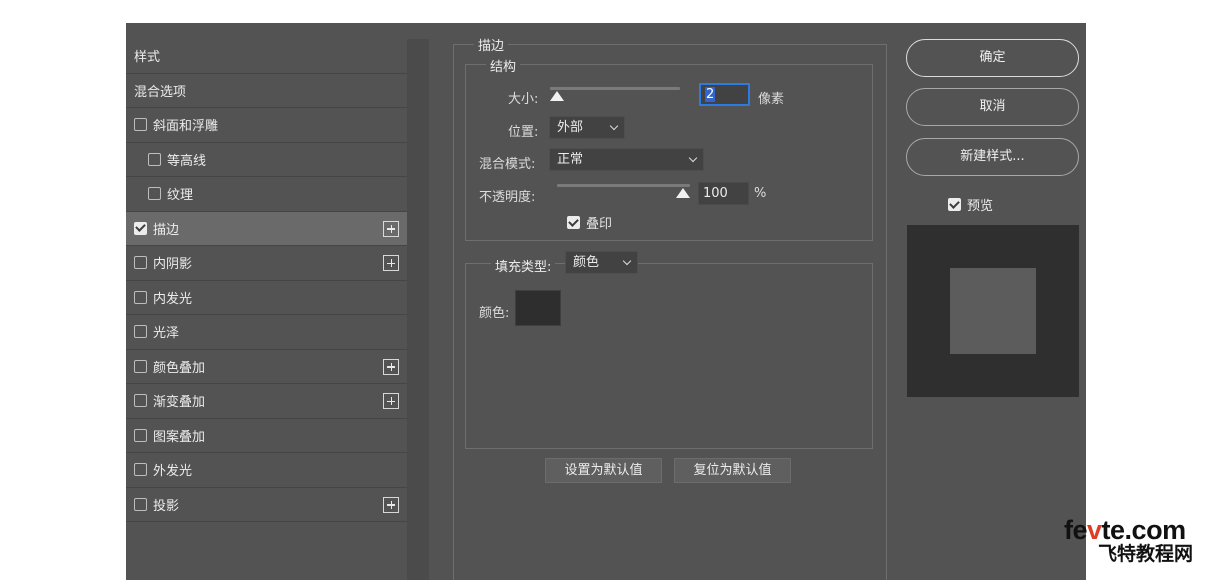  Describe the element at coordinates (980, 206) in the screenshot. I see `preview-label: 预览` at that location.